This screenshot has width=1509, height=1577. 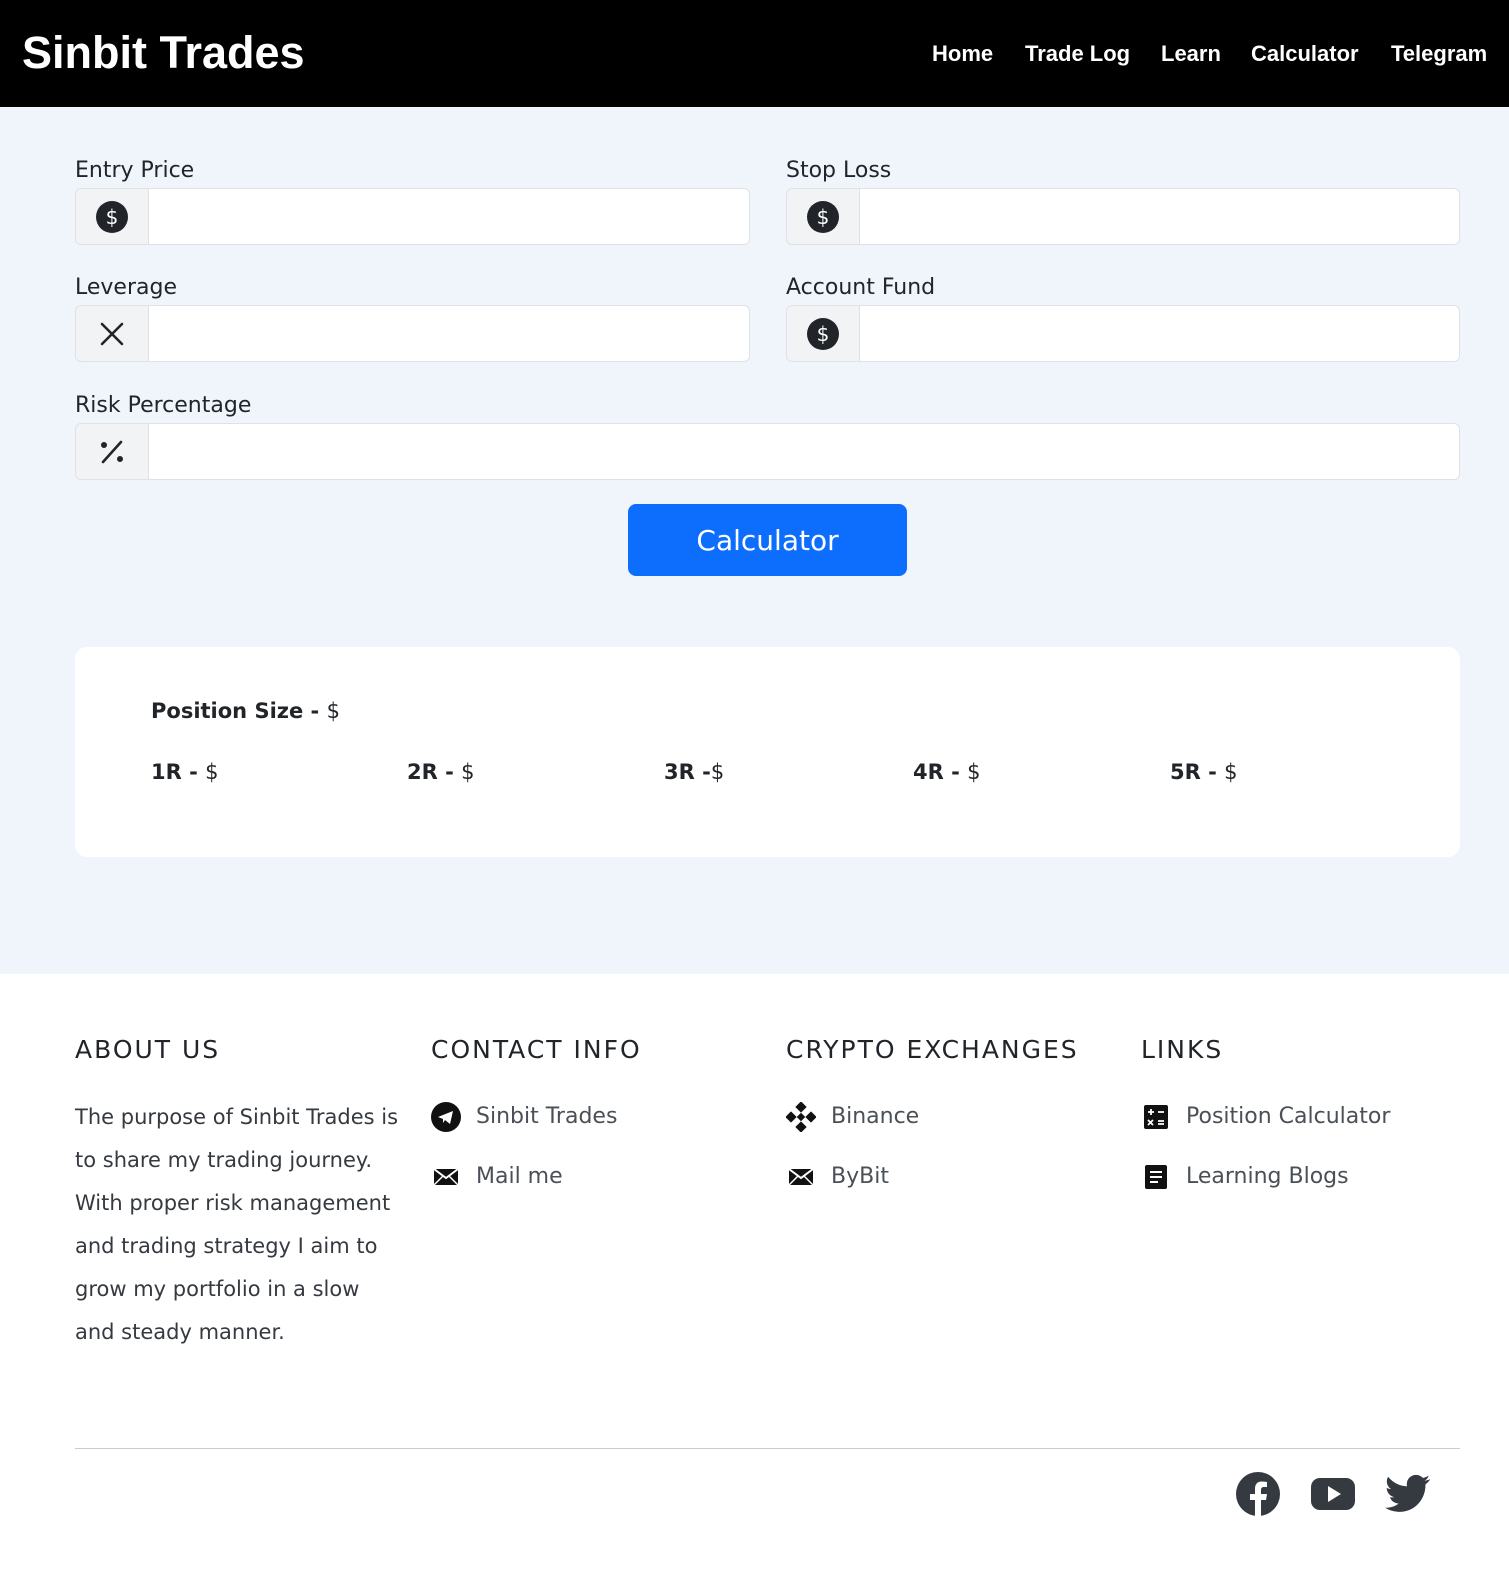 I want to click on document-icon, so click(x=1156, y=1177).